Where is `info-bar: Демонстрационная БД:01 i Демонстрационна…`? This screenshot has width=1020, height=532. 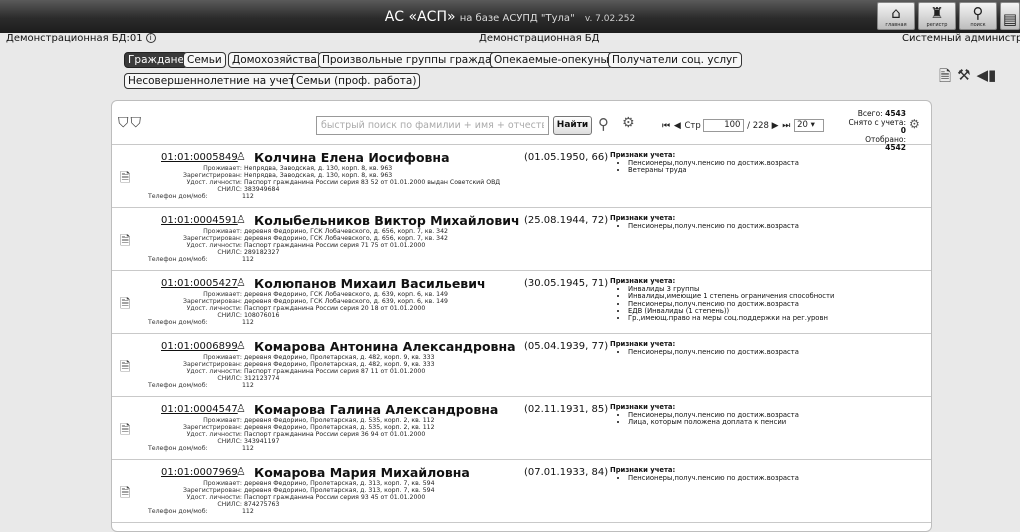
info-bar: Демонстрационная БД:01 i Демонстрационна… is located at coordinates (510, 39).